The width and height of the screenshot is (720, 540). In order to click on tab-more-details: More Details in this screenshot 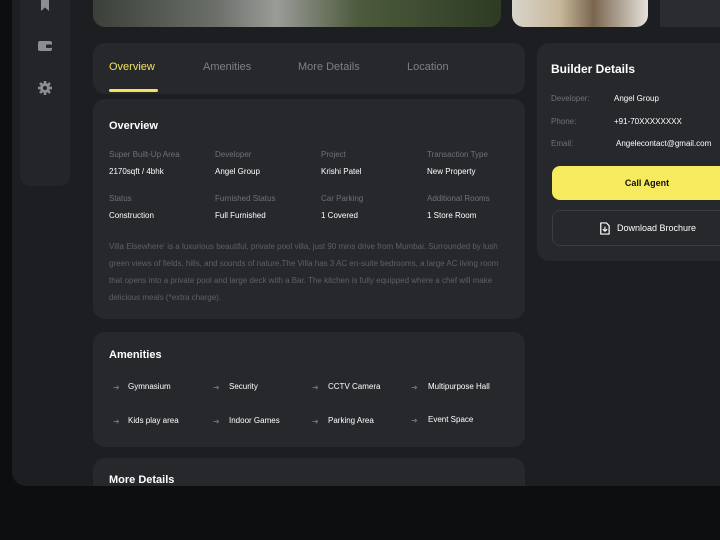, I will do `click(329, 67)`.